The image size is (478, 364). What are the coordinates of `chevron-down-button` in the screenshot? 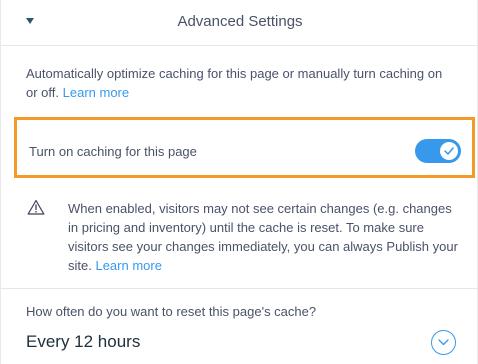 It's located at (443, 342).